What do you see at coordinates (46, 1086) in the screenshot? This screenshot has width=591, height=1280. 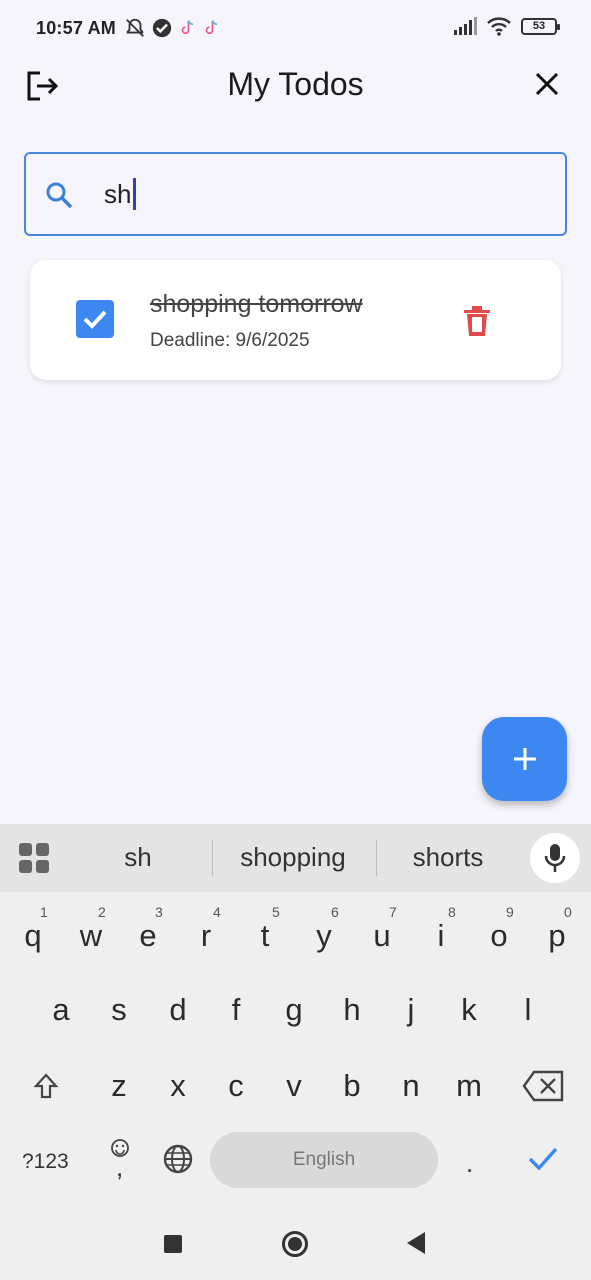 I see `shift-arrow-icon` at bounding box center [46, 1086].